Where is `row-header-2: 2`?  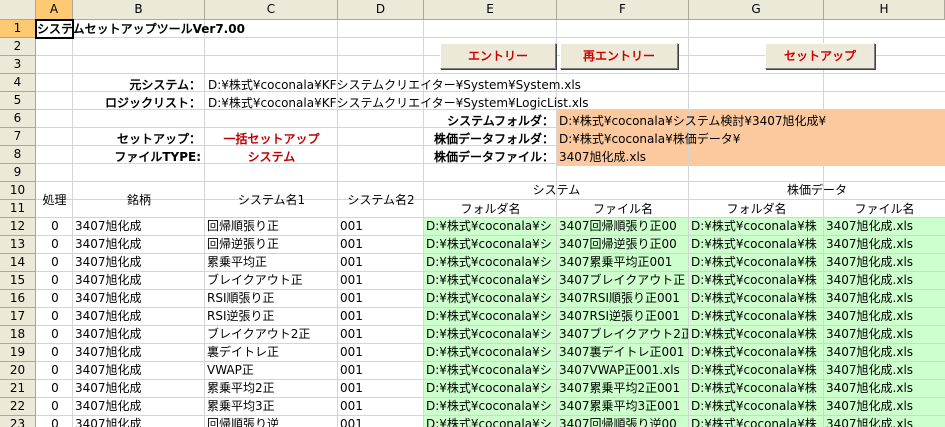
row-header-2: 2 is located at coordinates (18, 47).